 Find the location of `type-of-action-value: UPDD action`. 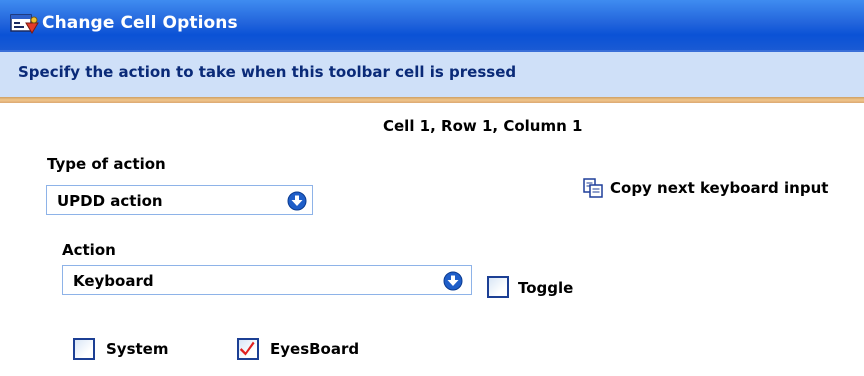

type-of-action-value: UPDD action is located at coordinates (110, 201).